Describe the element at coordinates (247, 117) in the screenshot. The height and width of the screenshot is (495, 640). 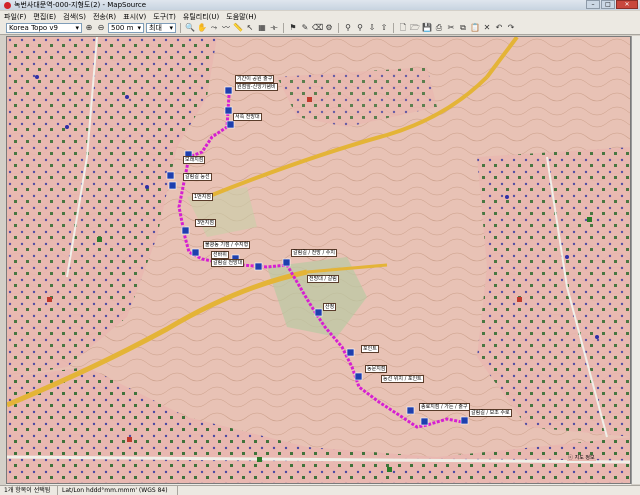
I see `waypoint-label: 서쪽 전망대` at that location.